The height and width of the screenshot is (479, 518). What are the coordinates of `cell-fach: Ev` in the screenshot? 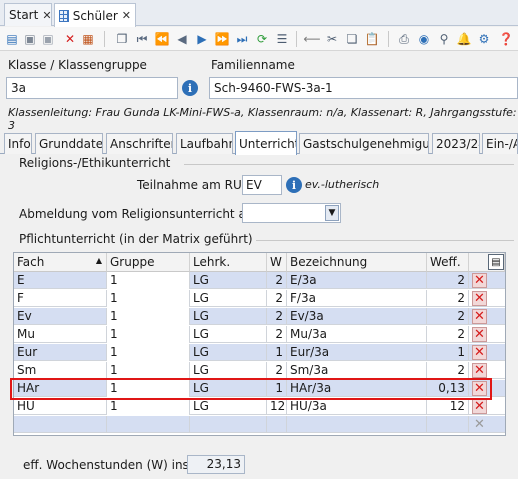 It's located at (60, 316).